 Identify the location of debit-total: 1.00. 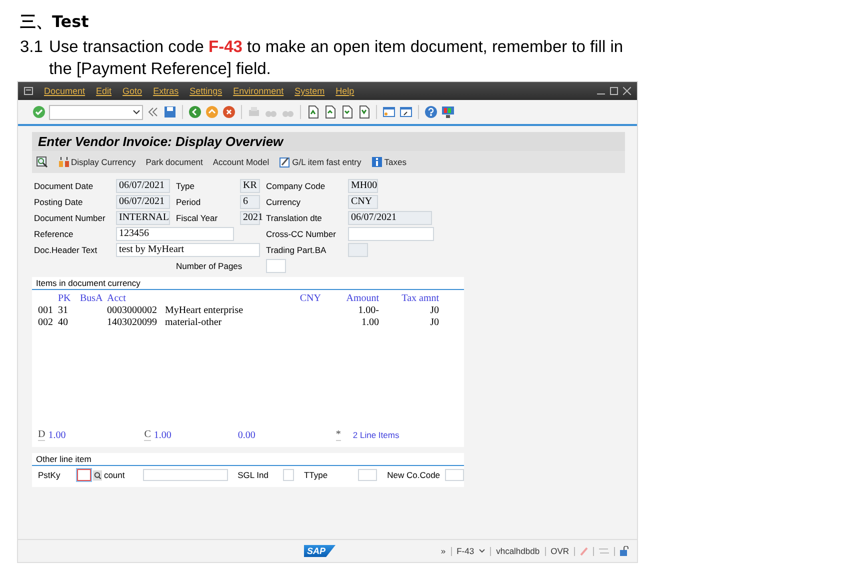
(57, 435).